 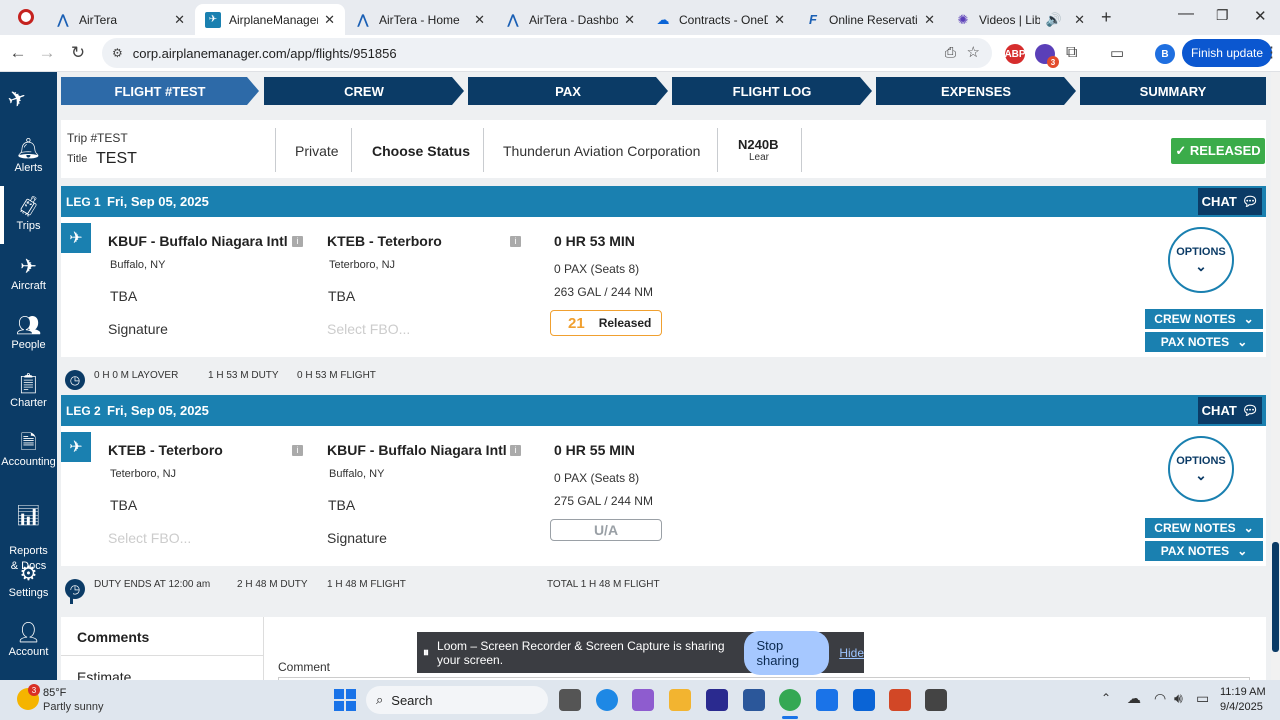 What do you see at coordinates (28, 333) in the screenshot?
I see `sidebar-item-people: 👥︎ People` at bounding box center [28, 333].